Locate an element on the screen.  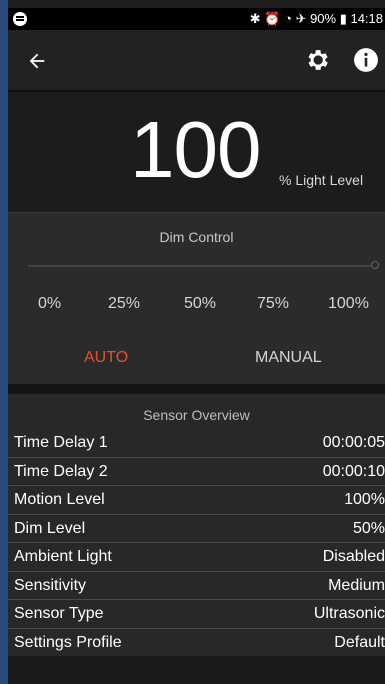
section-gap is located at coordinates (196, 389).